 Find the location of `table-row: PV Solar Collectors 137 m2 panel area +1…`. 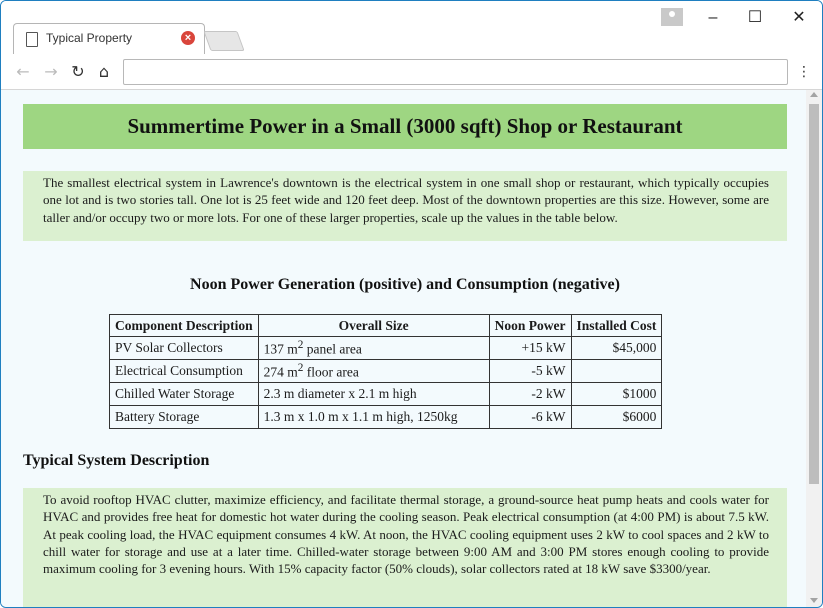

table-row: PV Solar Collectors 137 m2 panel area +1… is located at coordinates (386, 348).